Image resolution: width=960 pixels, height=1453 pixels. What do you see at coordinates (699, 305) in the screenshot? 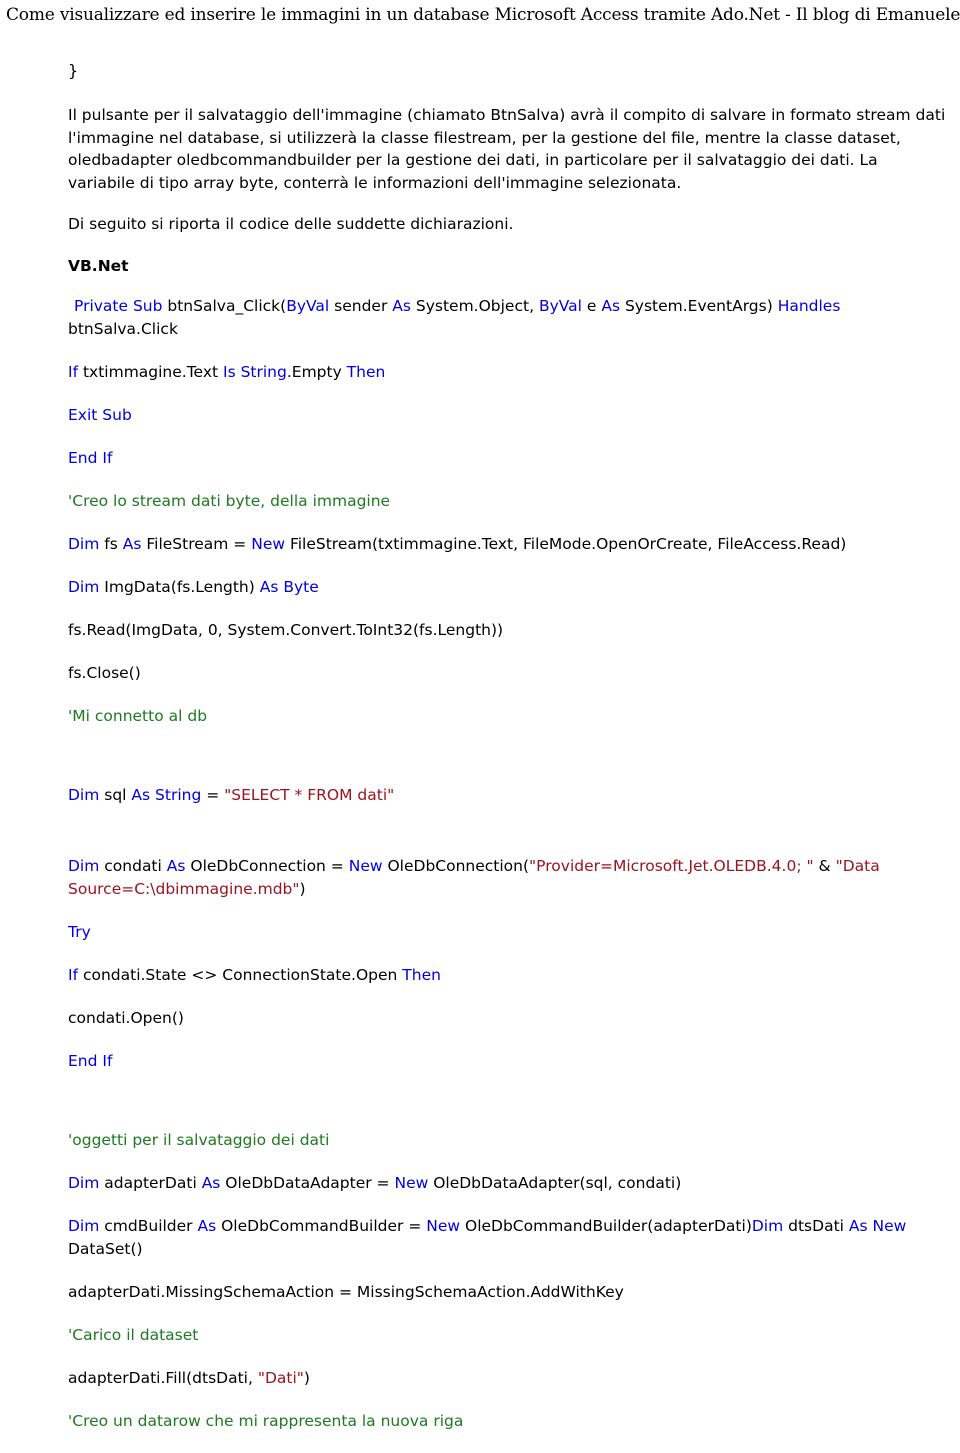
I see `token-plain: System.EventArgs)` at bounding box center [699, 305].